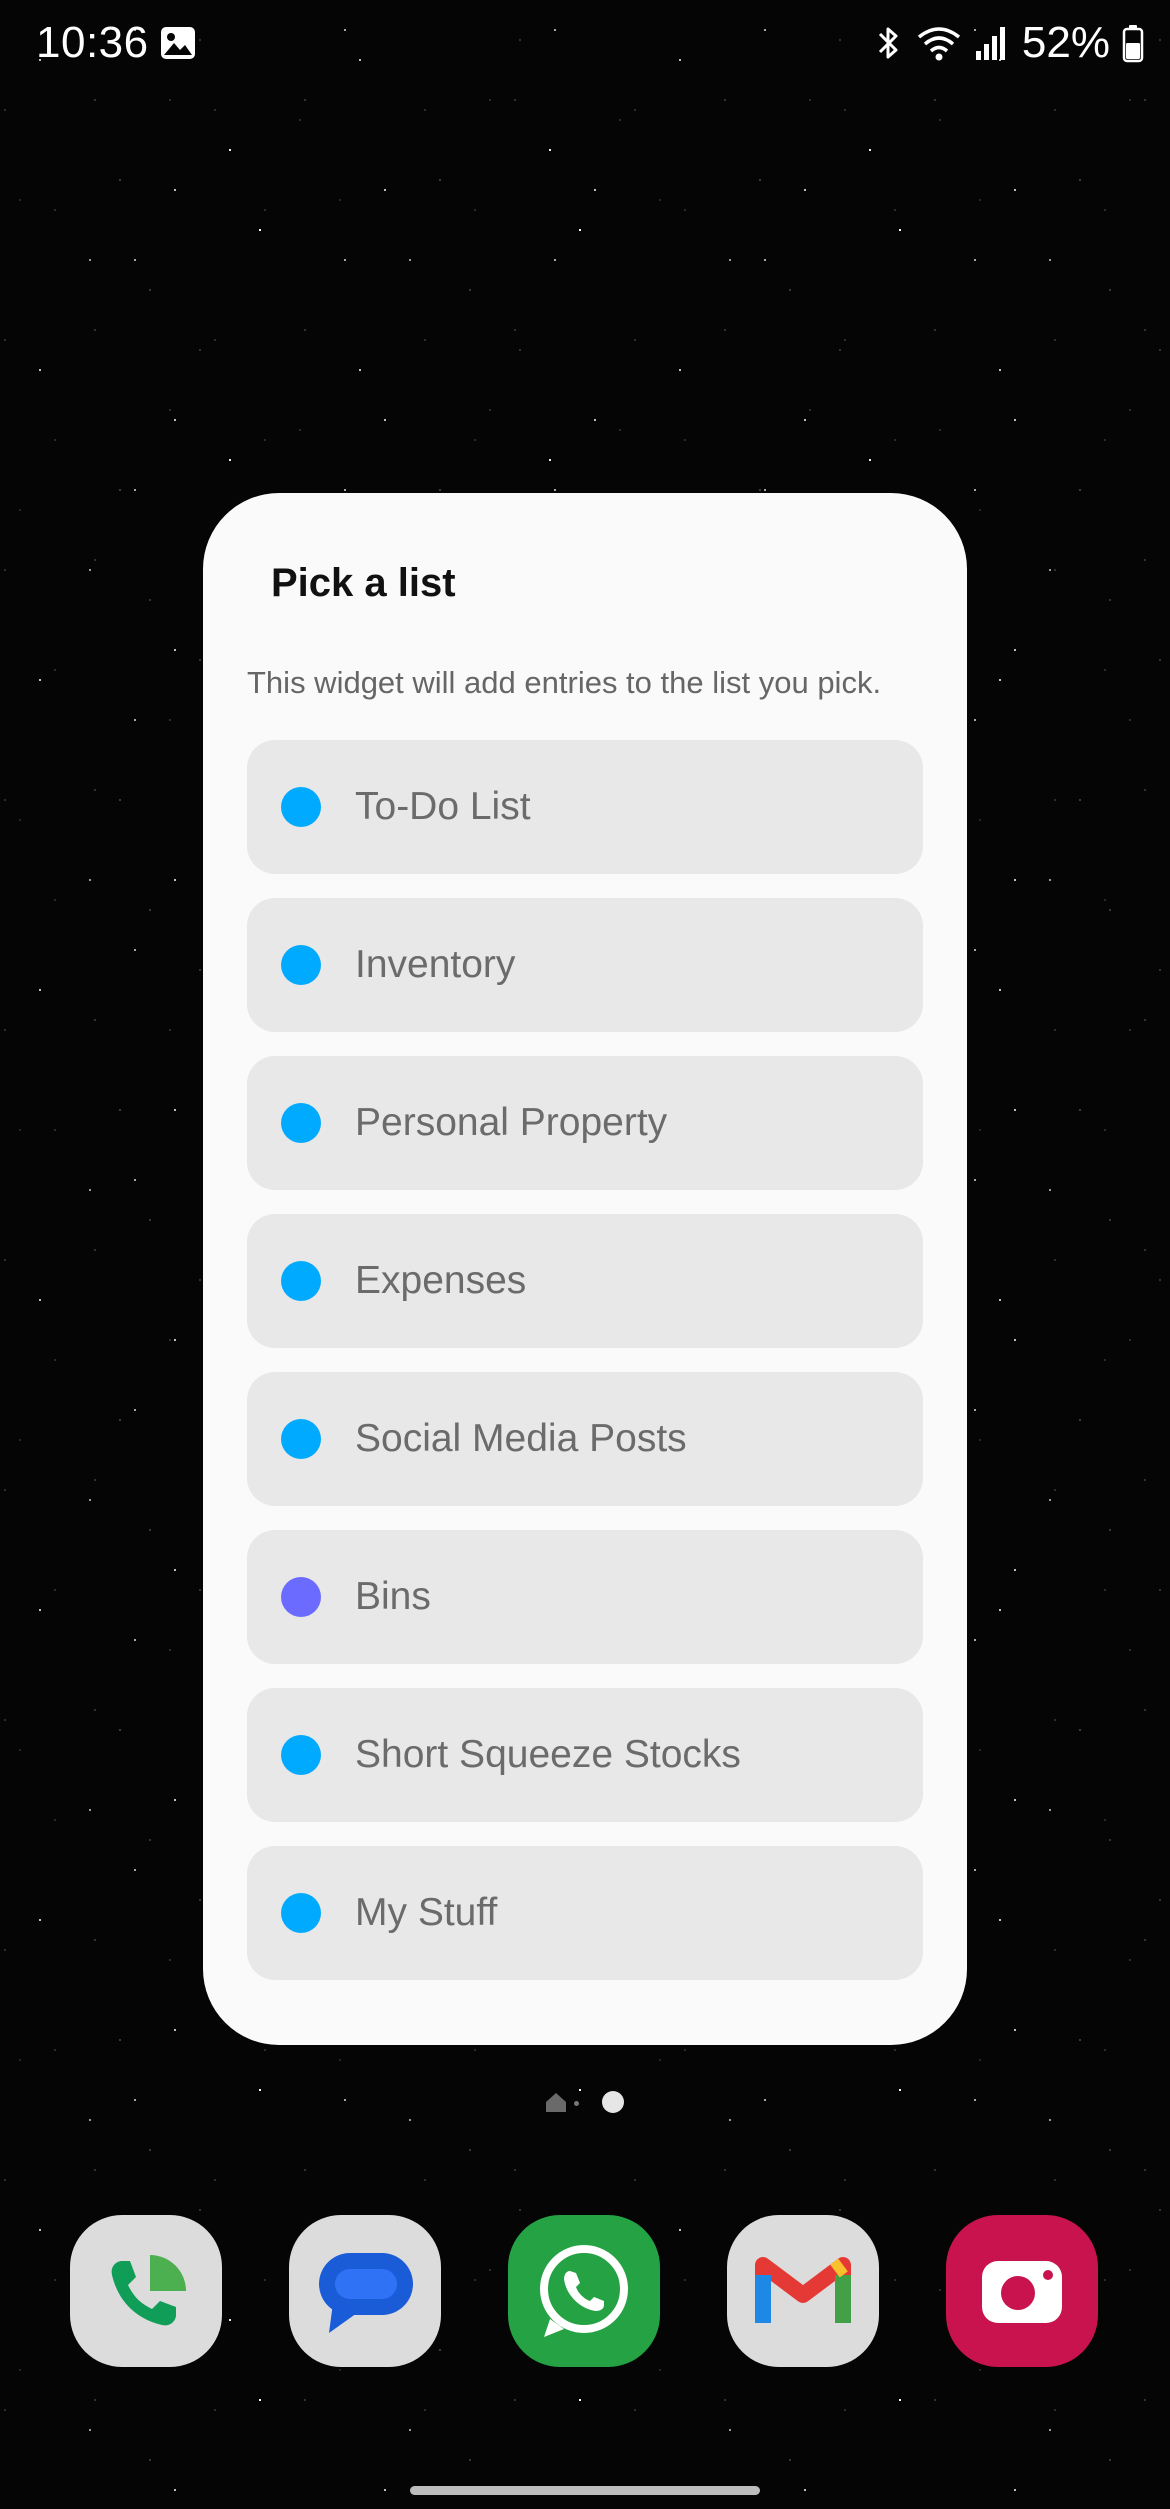  I want to click on page-separator, so click(576, 2103).